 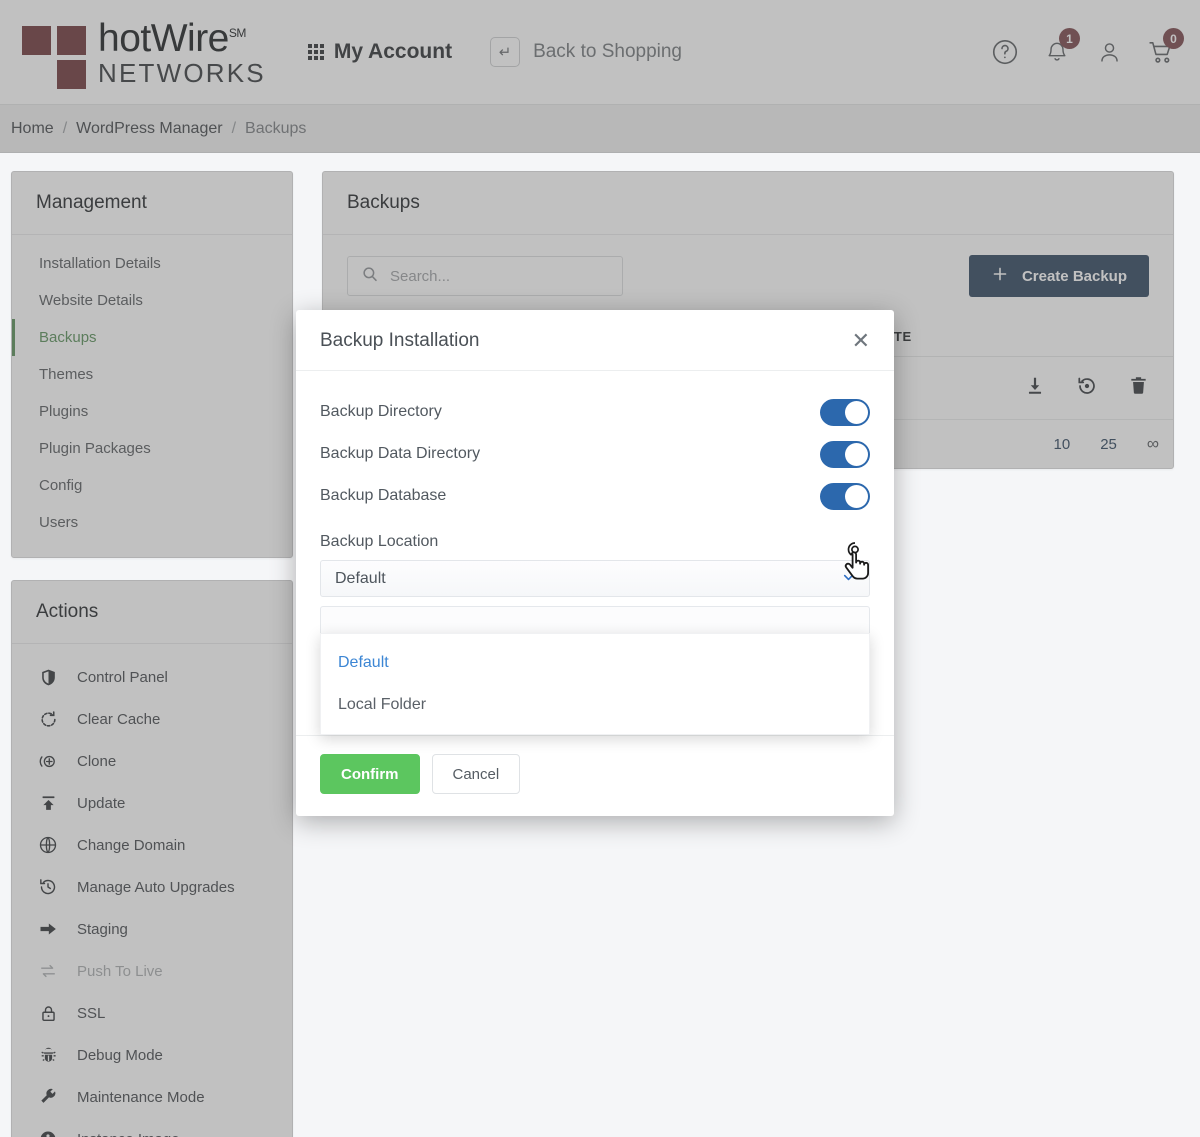 What do you see at coordinates (152, 203) in the screenshot?
I see `management-title: Management` at bounding box center [152, 203].